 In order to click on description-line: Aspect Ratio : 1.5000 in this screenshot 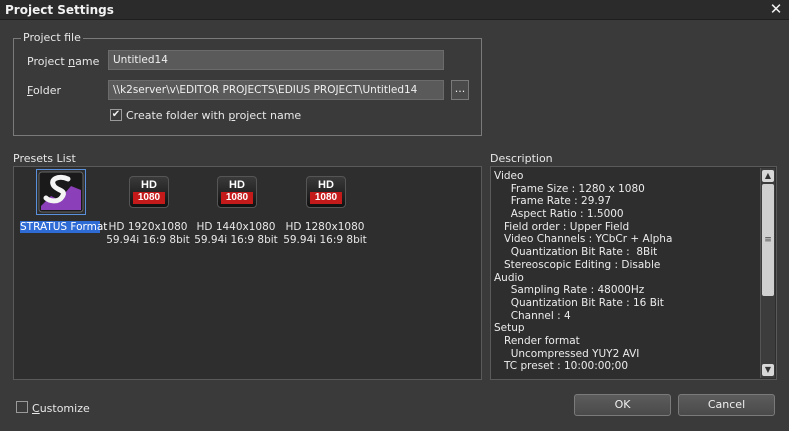, I will do `click(559, 214)`.